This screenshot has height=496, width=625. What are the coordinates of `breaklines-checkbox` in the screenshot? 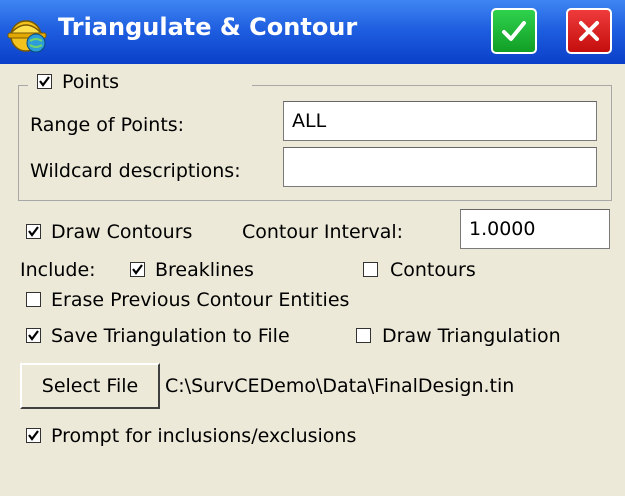 It's located at (137, 269).